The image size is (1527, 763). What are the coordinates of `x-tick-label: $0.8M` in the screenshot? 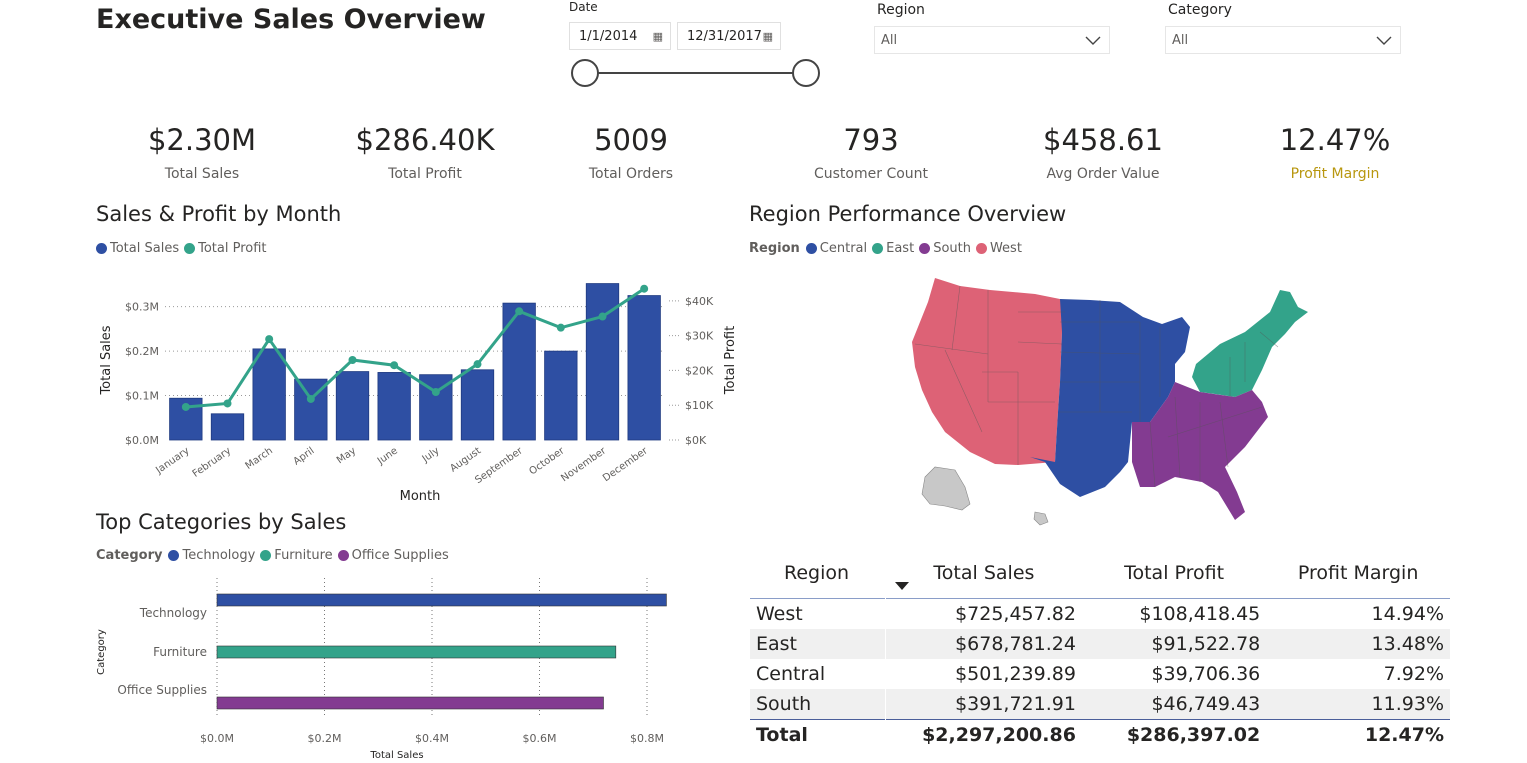 It's located at (647, 738).